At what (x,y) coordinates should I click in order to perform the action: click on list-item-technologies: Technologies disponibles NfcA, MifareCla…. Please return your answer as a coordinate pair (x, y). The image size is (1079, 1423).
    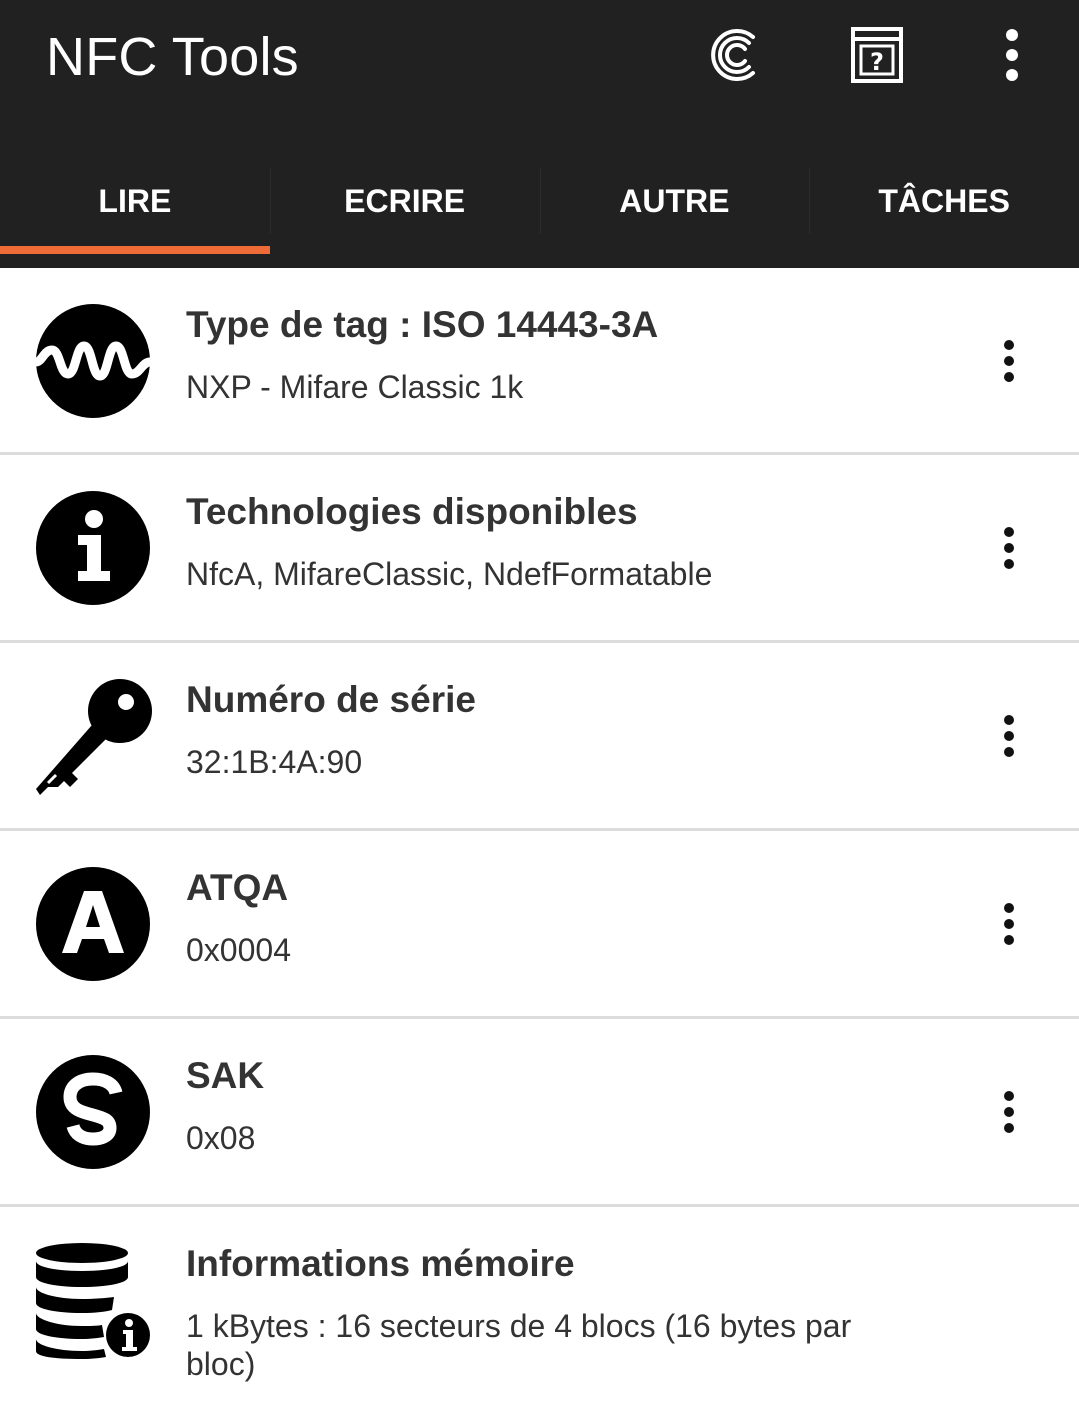
    Looking at the image, I should click on (539, 549).